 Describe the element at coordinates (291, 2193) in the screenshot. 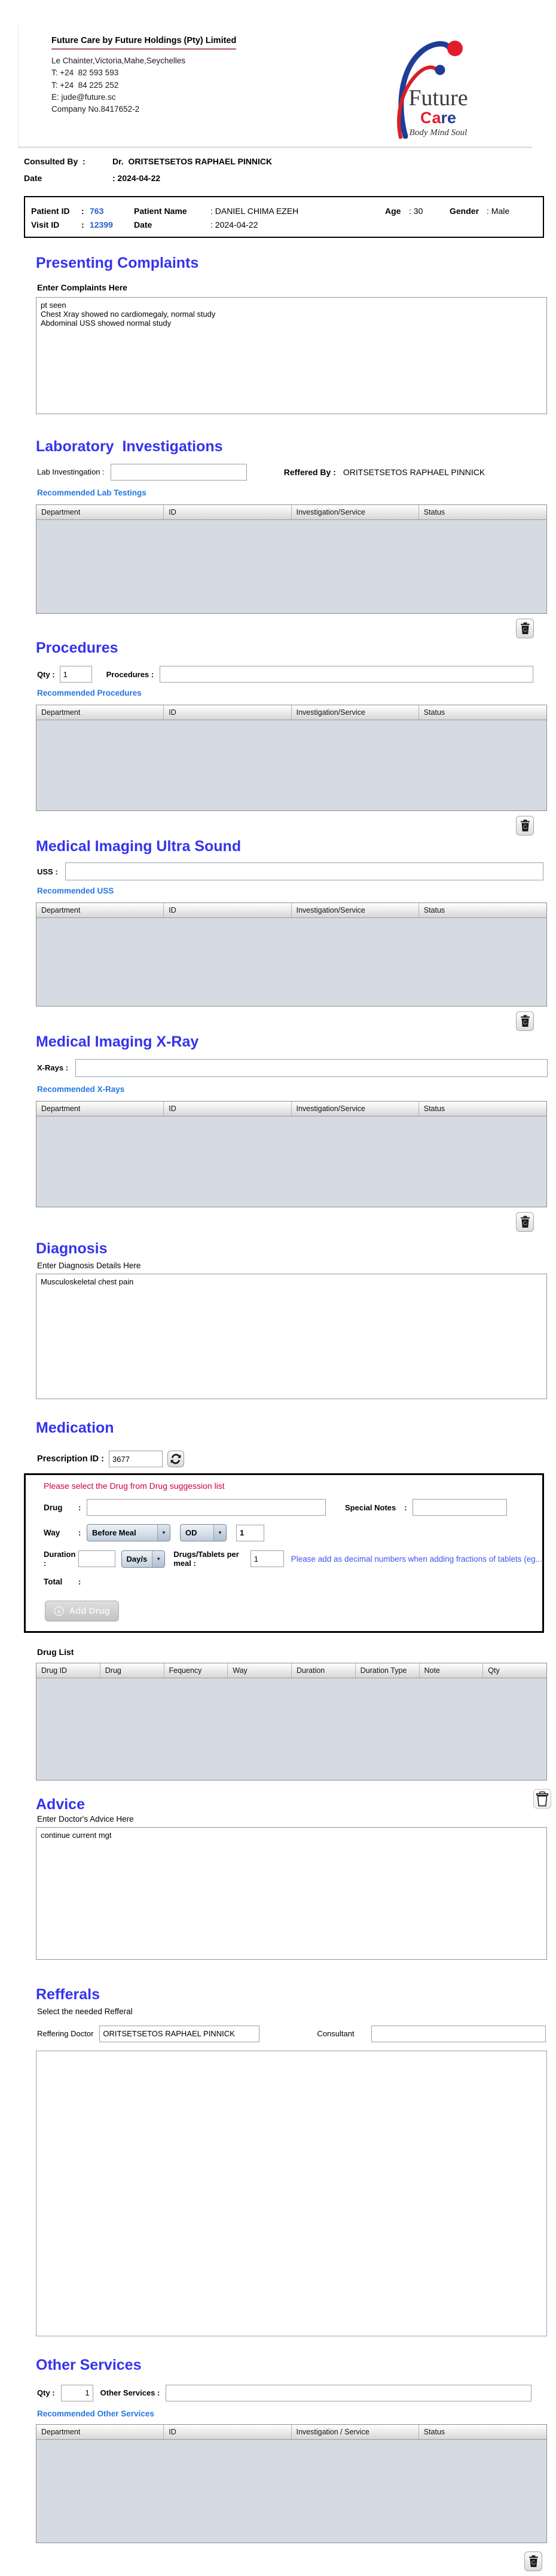

I see `refferal-listbox` at that location.